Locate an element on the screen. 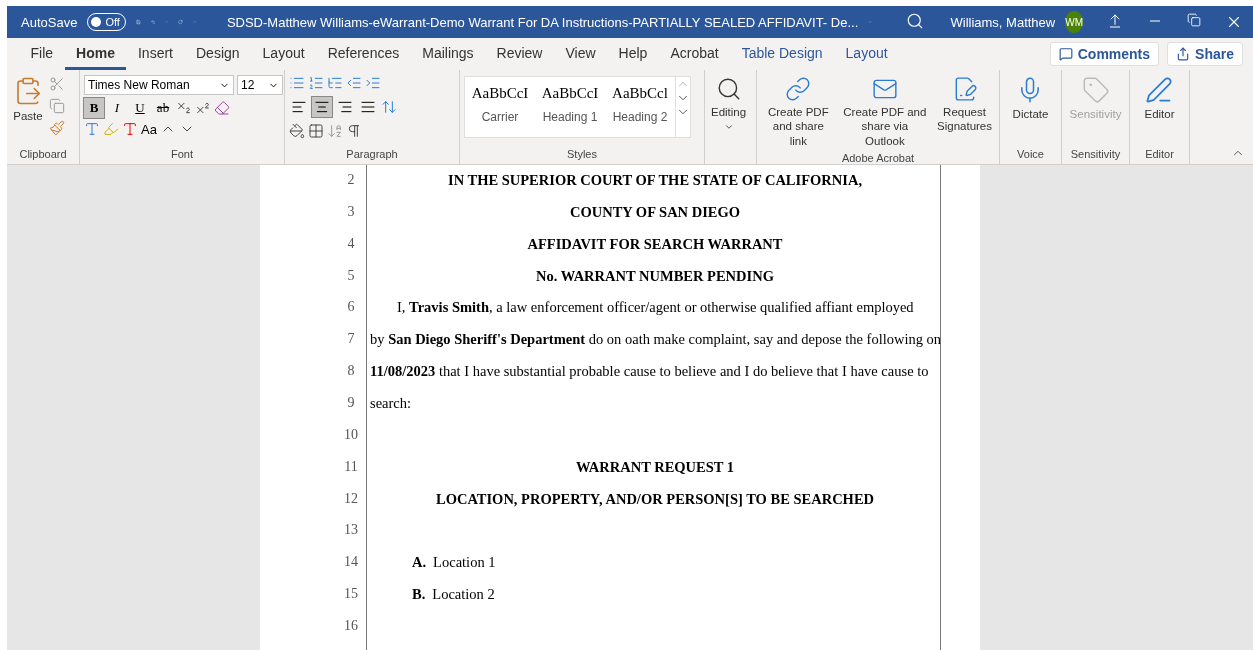 This screenshot has height=650, width=1253. group-label: Styles is located at coordinates (582, 155).